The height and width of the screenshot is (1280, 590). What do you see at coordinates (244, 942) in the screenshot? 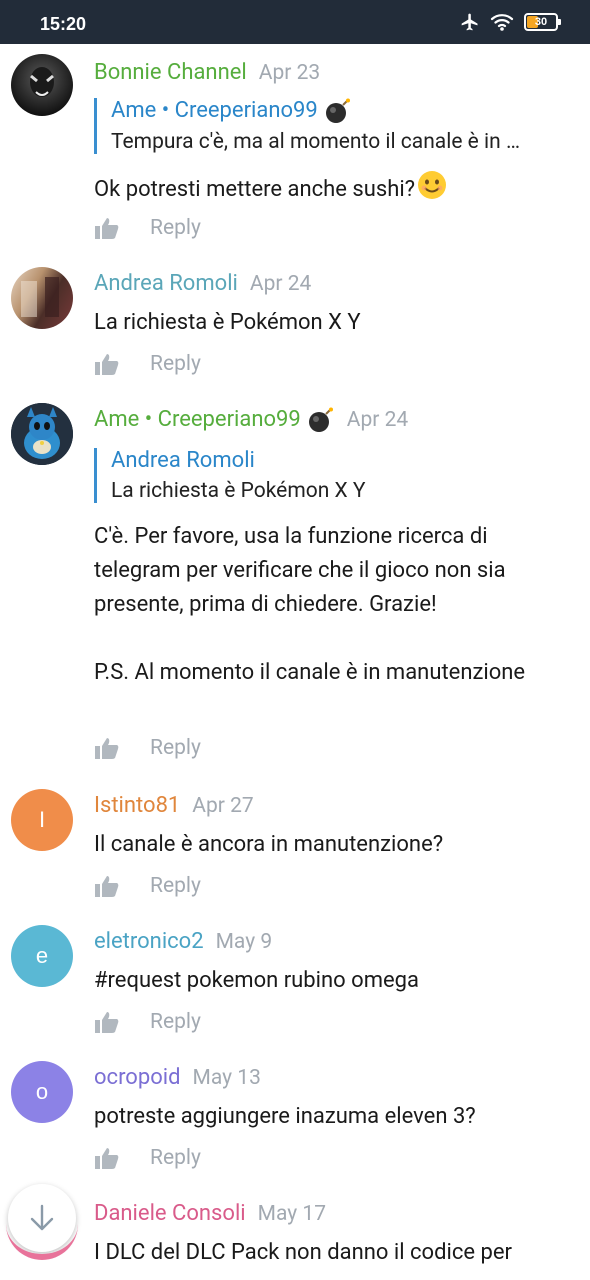
I see `comment-date: May 9` at bounding box center [244, 942].